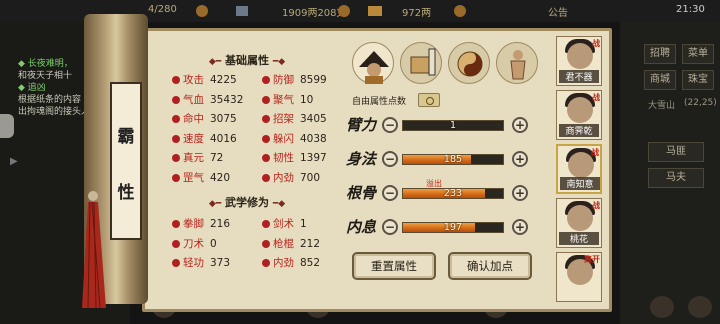 This screenshot has width=720, height=324. What do you see at coordinates (310, 243) in the screenshot?
I see `skill-value: 212` at bounding box center [310, 243].